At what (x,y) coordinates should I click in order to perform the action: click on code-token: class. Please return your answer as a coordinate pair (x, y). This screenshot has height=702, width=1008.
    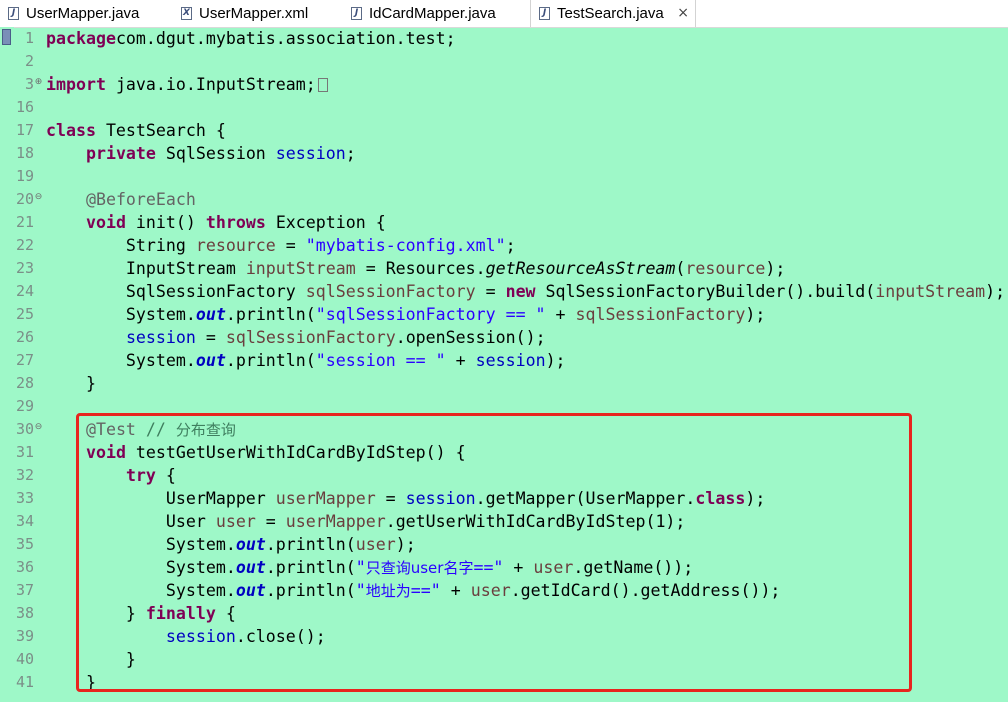
    Looking at the image, I should click on (71, 130).